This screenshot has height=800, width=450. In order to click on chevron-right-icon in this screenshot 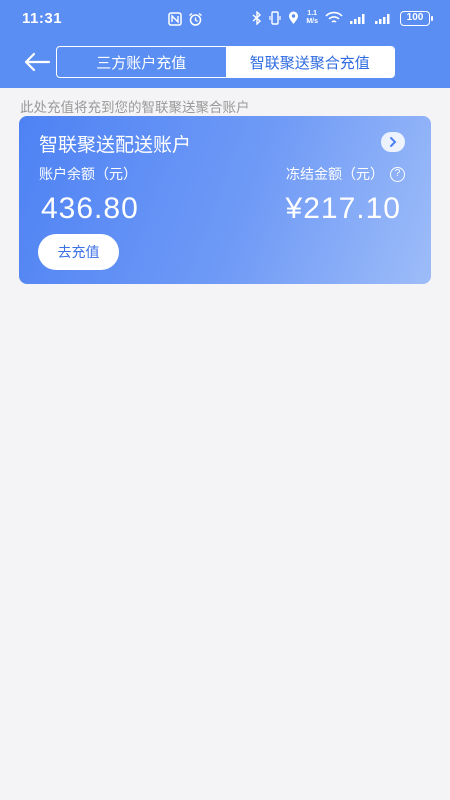, I will do `click(393, 142)`.